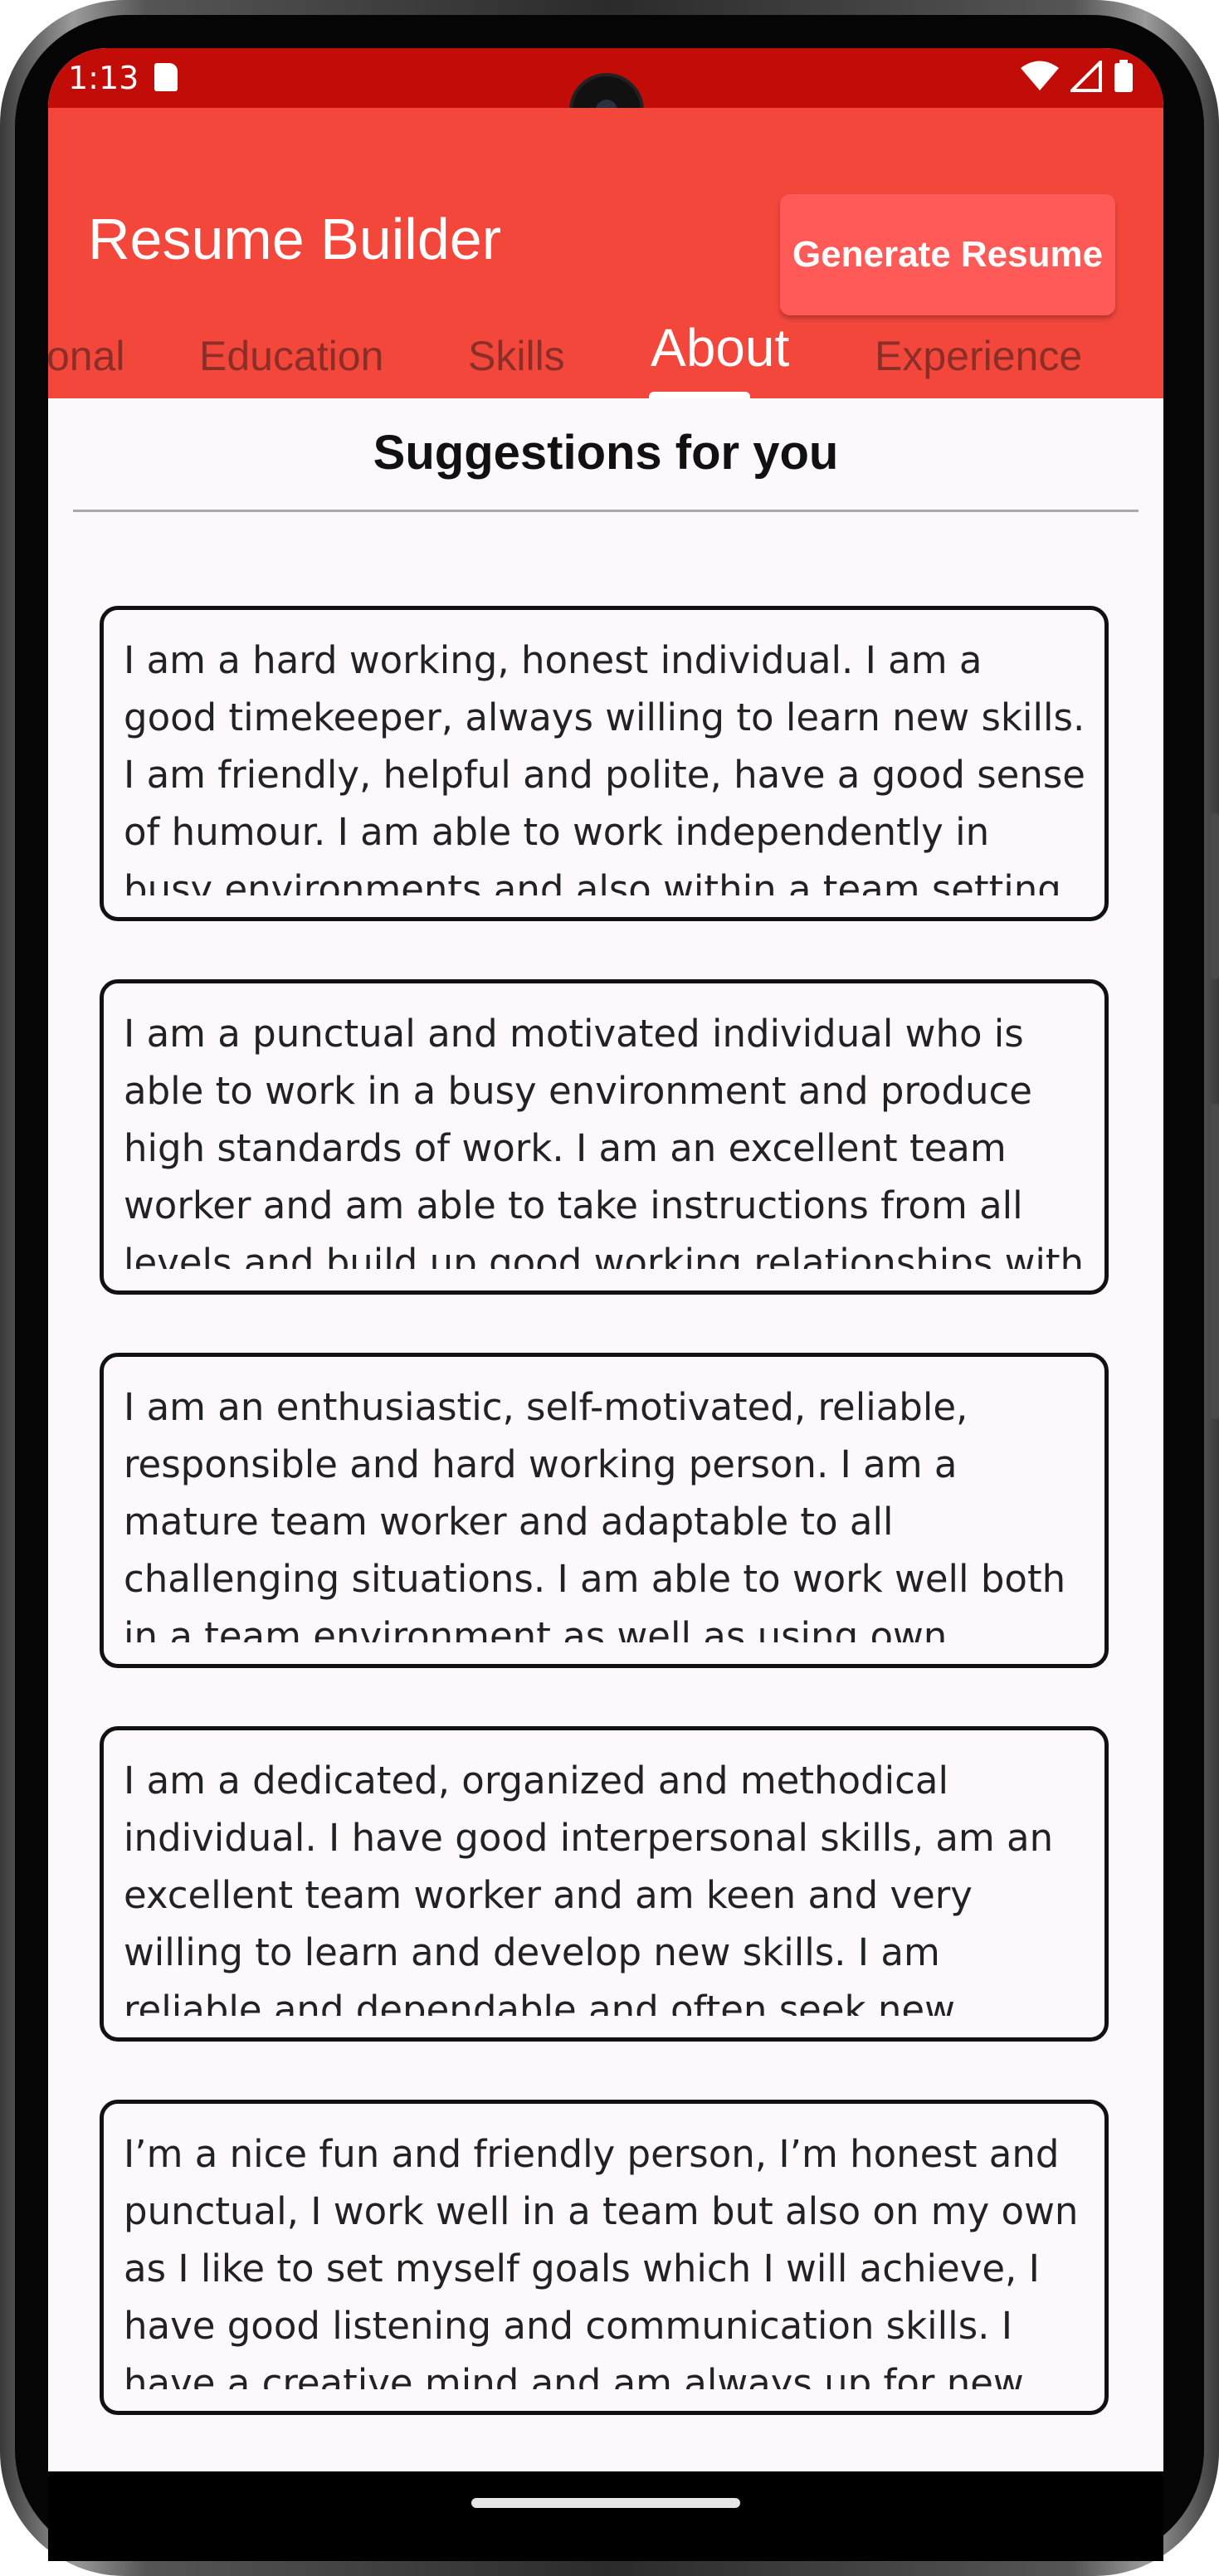 The width and height of the screenshot is (1219, 2576). What do you see at coordinates (516, 356) in the screenshot?
I see `tab-skills: Skills` at bounding box center [516, 356].